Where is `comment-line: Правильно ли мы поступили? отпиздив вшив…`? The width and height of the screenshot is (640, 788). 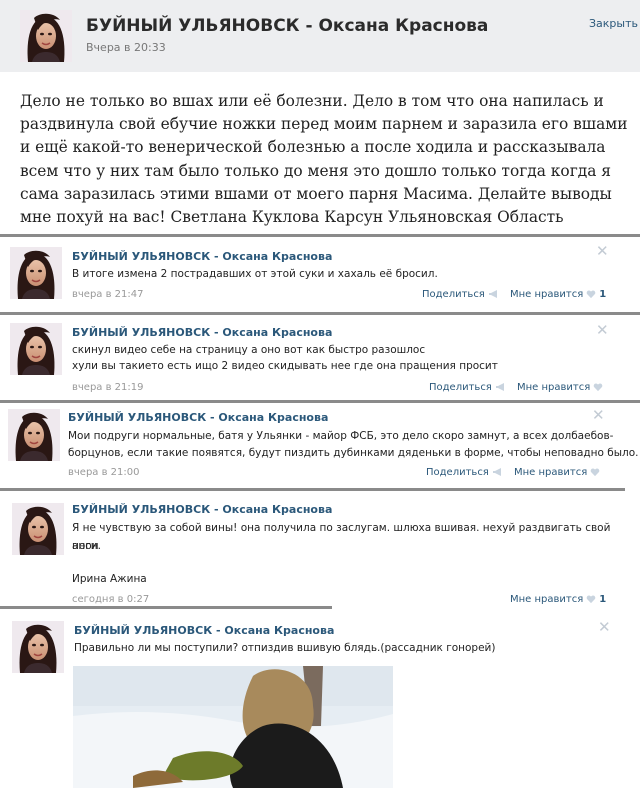 comment-line: Правильно ли мы поступили? отпиздив вшив… is located at coordinates (285, 648).